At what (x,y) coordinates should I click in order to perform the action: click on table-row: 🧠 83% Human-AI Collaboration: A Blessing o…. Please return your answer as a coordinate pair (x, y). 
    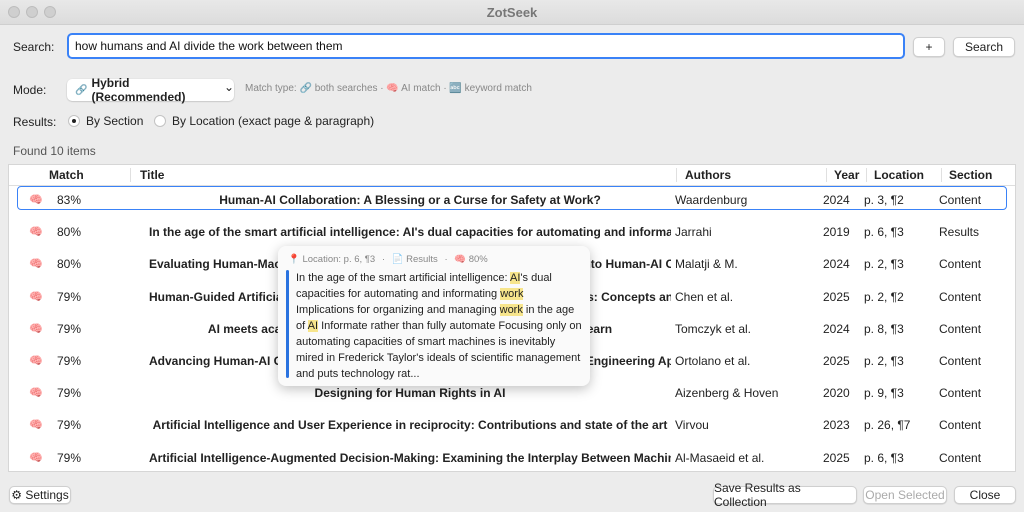
    Looking at the image, I should click on (512, 200).